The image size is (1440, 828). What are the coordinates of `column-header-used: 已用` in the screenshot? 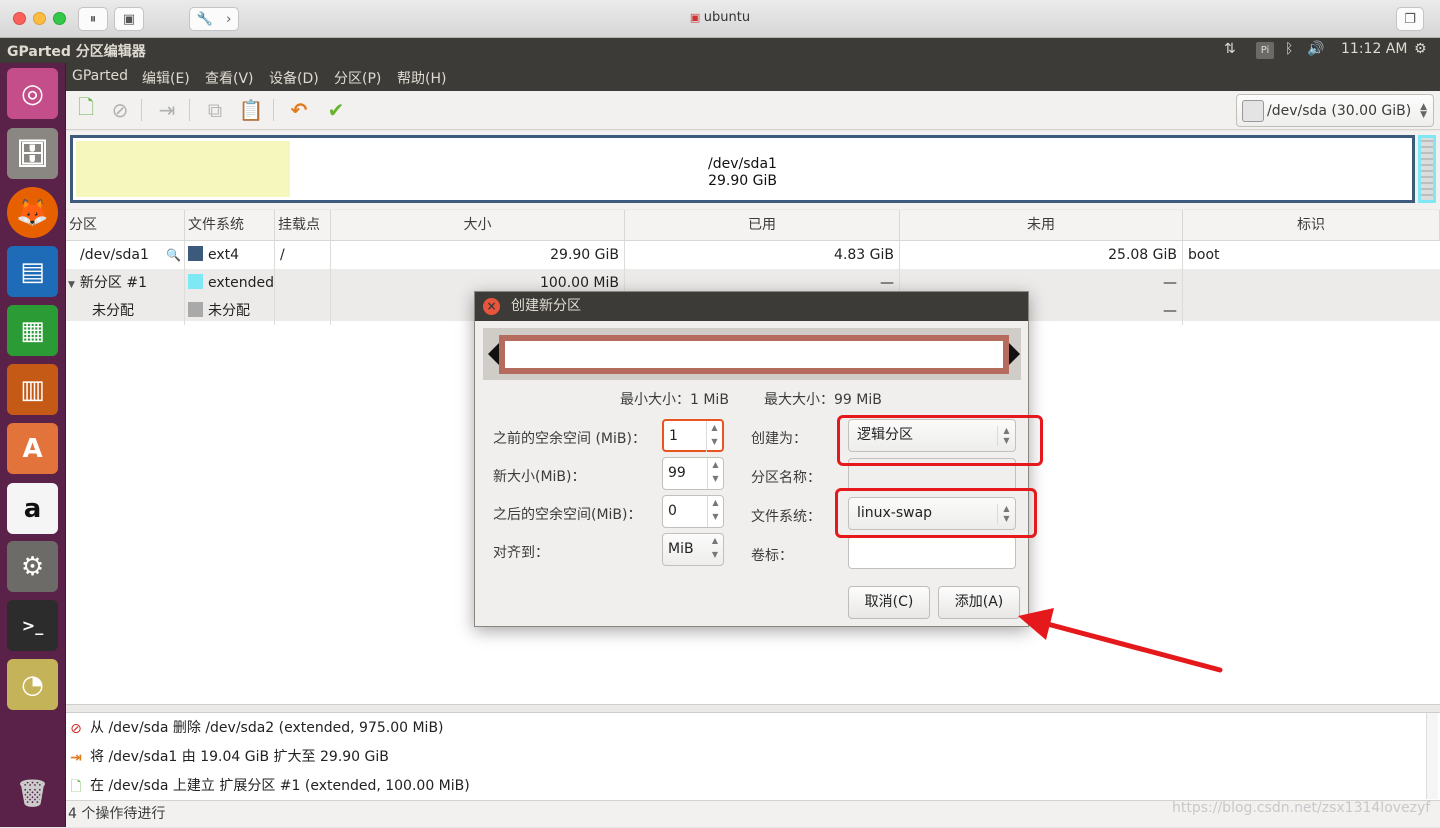 It's located at (762, 225).